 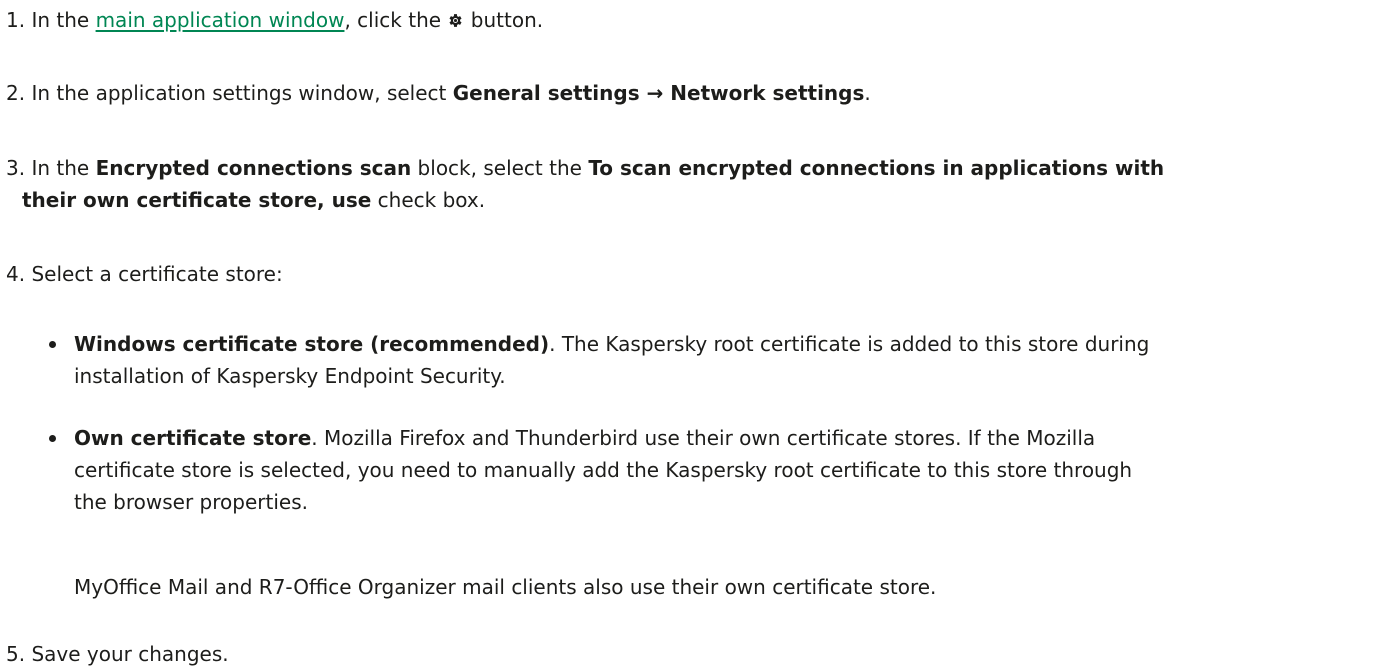 What do you see at coordinates (504, 20) in the screenshot?
I see `step-text: button.` at bounding box center [504, 20].